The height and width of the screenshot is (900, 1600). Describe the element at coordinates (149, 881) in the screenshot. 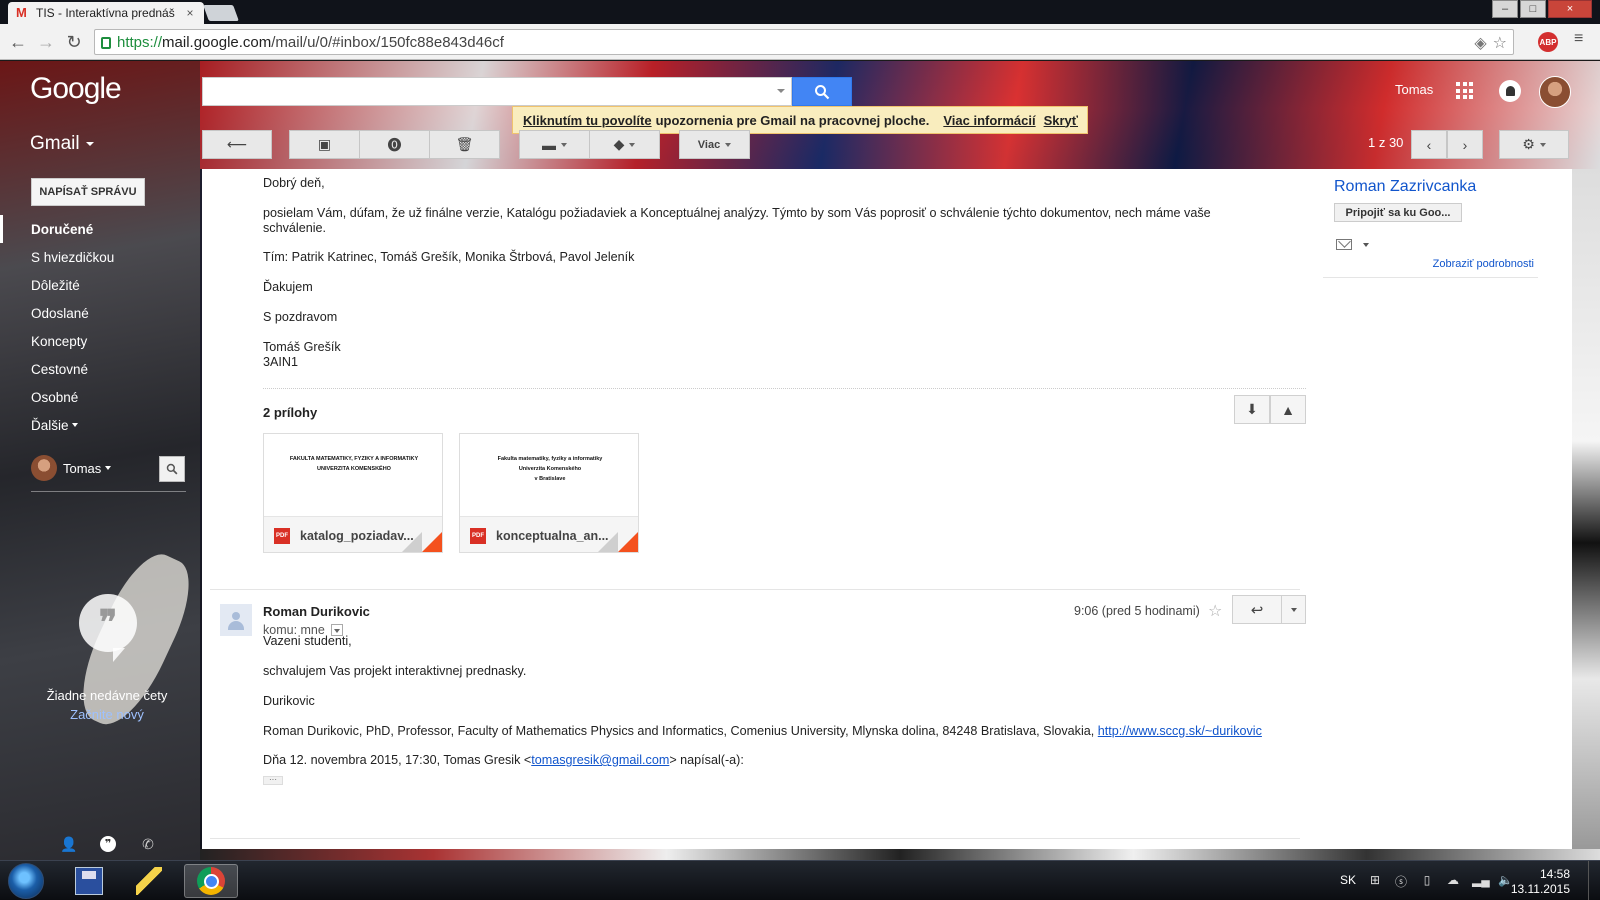

I see `taskbar-app-lightning` at that location.